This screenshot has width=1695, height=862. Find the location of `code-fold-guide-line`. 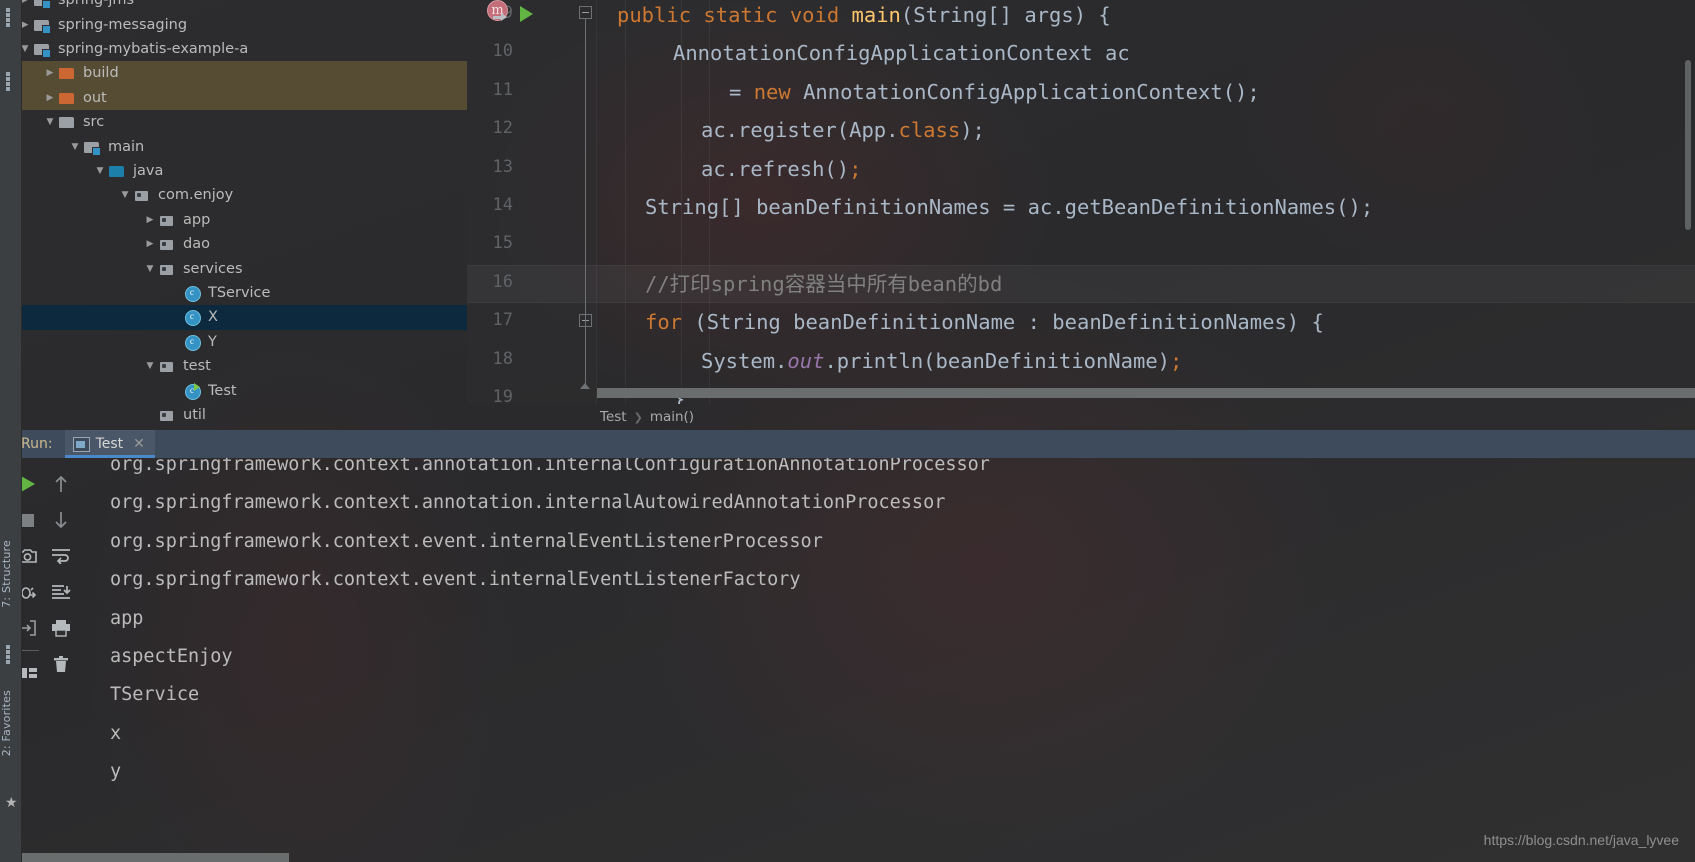

code-fold-guide-line is located at coordinates (585, 356).